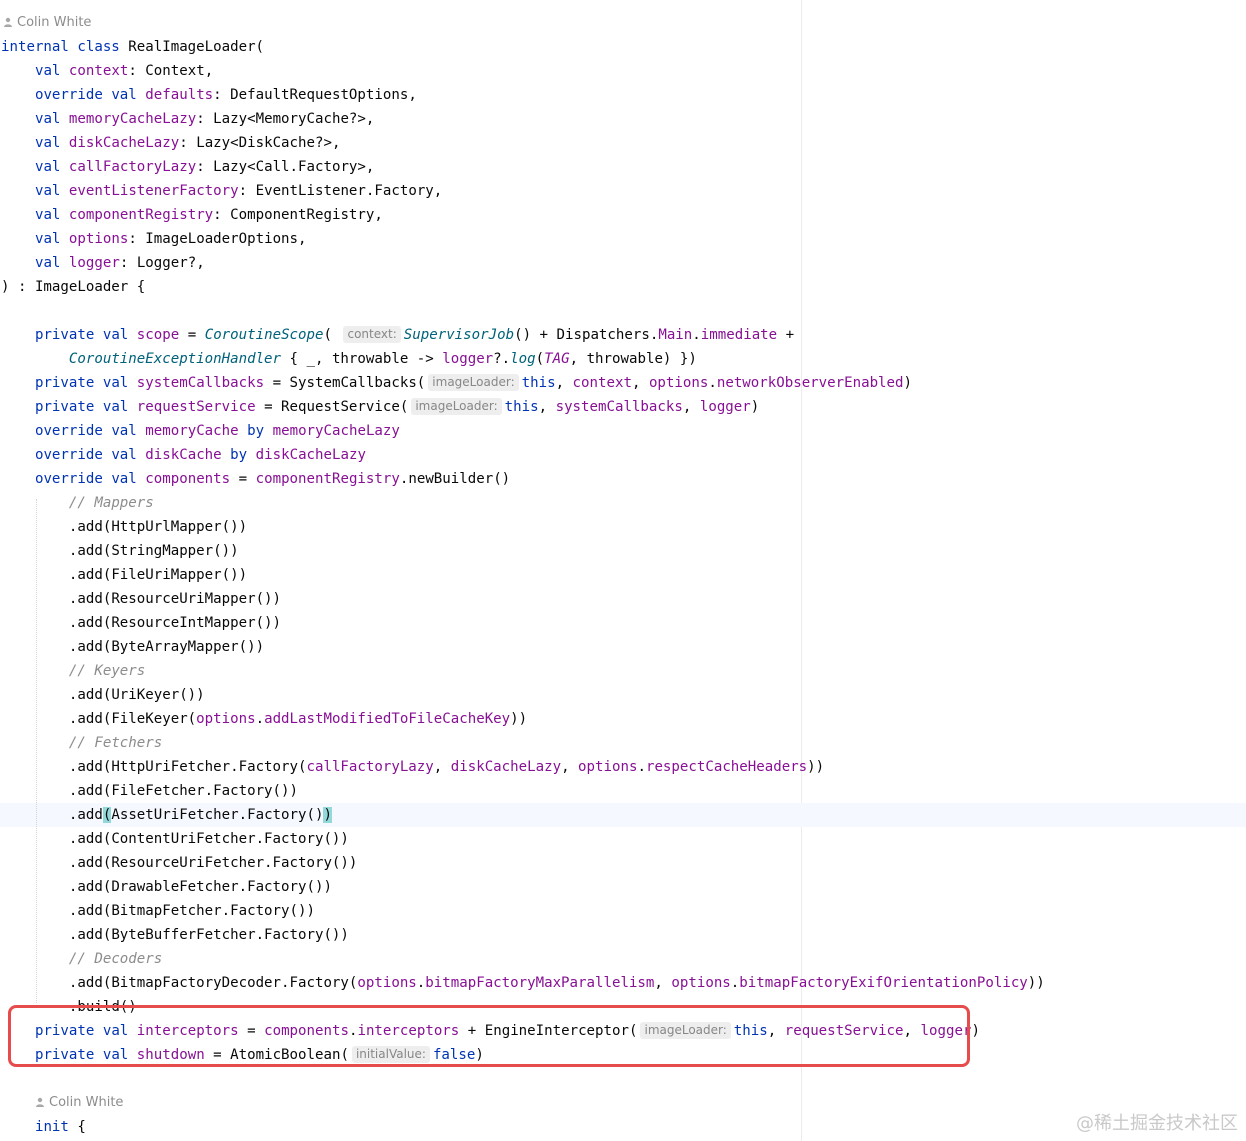 Image resolution: width=1246 pixels, height=1141 pixels. Describe the element at coordinates (132, 647) in the screenshot. I see `code-line: .add(ByteArrayMapper())` at that location.